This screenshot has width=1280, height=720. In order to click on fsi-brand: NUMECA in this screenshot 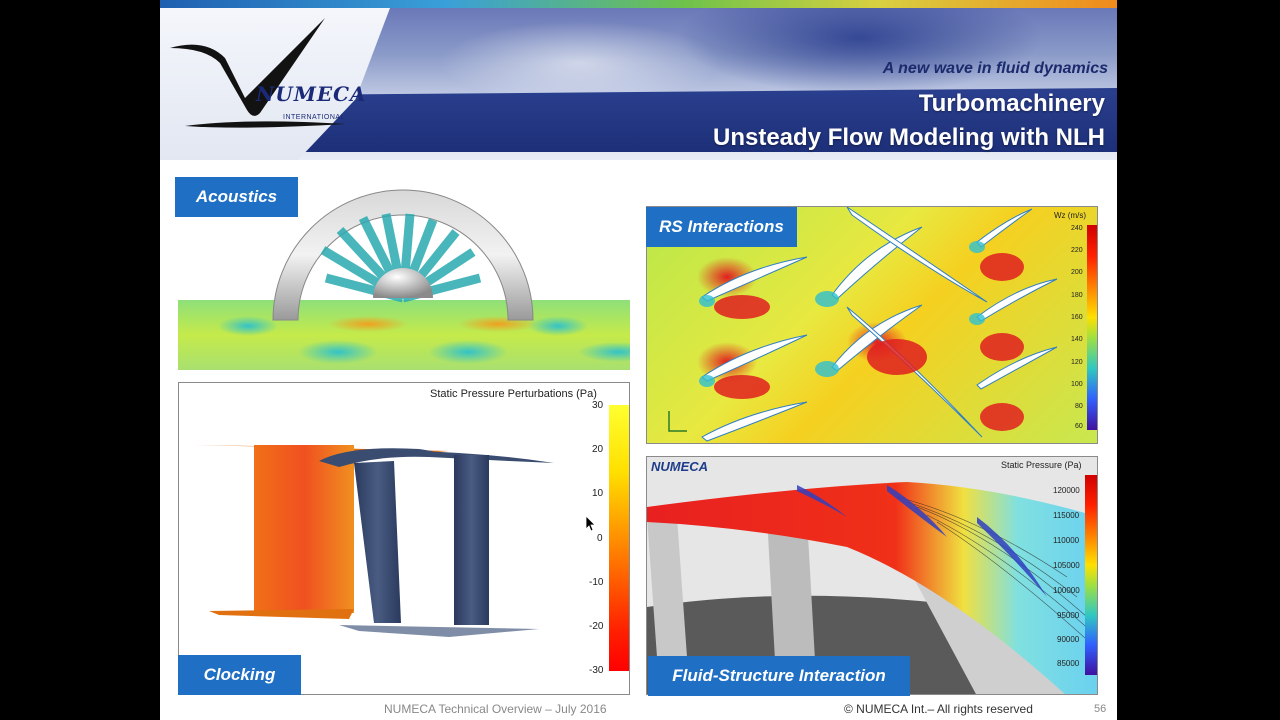, I will do `click(680, 466)`.